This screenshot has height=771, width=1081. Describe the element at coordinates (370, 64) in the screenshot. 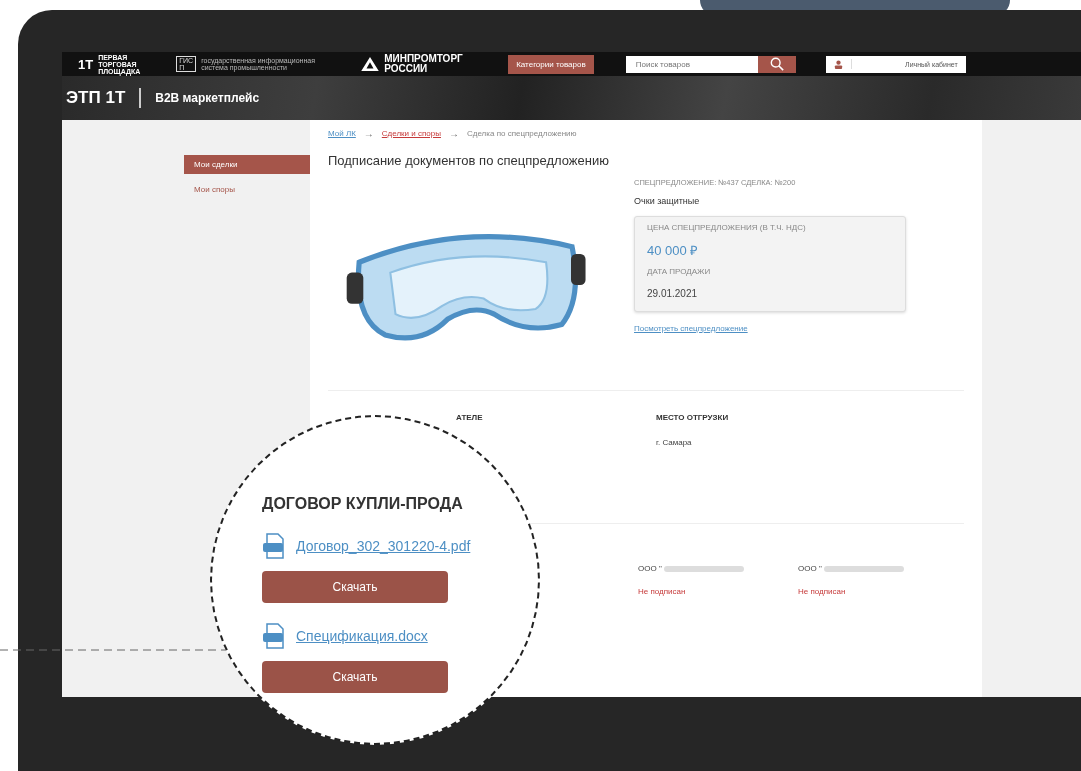

I see `triangle-logo-icon` at that location.